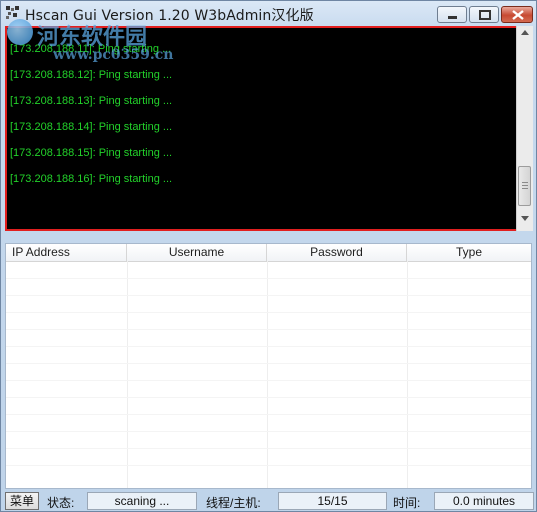  What do you see at coordinates (407, 503) in the screenshot?
I see `time-label: 时间:` at bounding box center [407, 503].